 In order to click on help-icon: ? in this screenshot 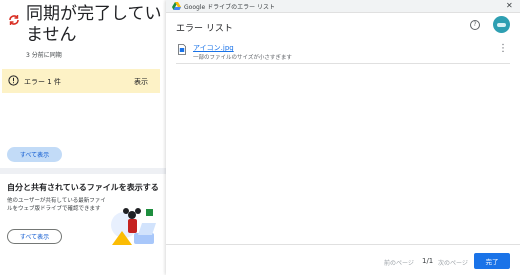, I will do `click(475, 25)`.